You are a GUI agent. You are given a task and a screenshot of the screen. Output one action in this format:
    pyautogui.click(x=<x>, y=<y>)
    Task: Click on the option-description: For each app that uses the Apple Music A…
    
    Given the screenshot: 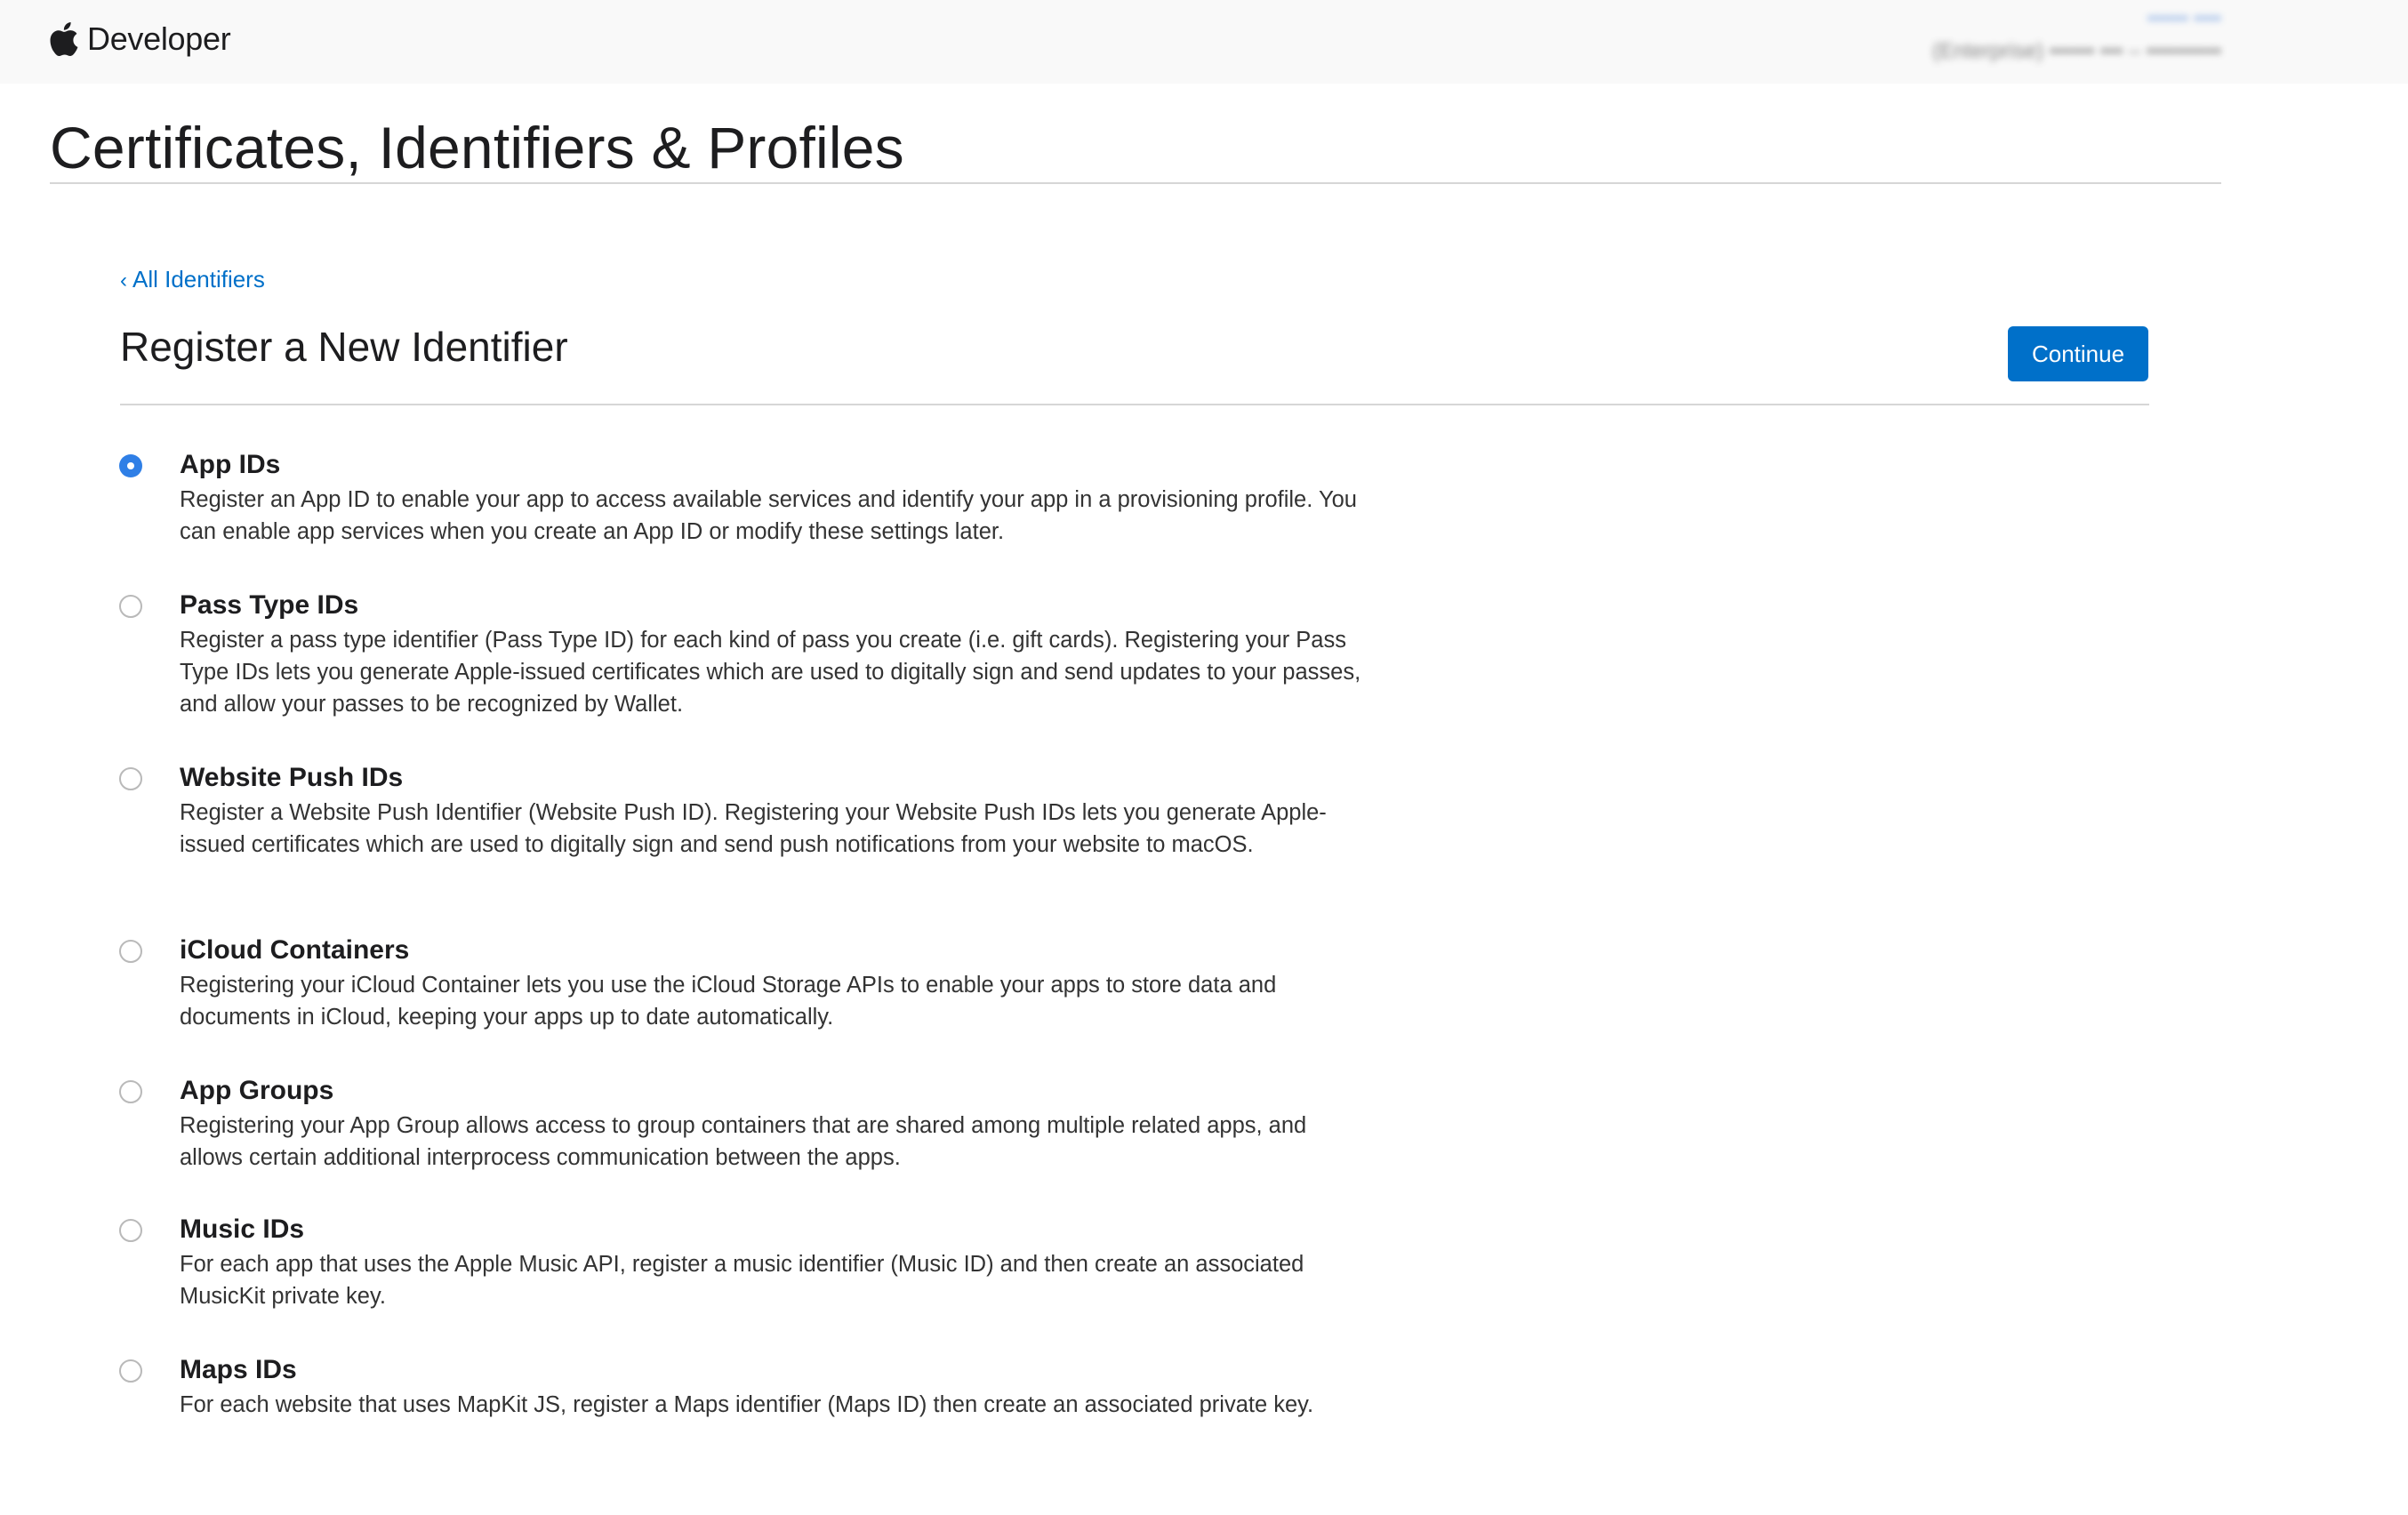 What is the action you would take?
    pyautogui.click(x=742, y=1280)
    